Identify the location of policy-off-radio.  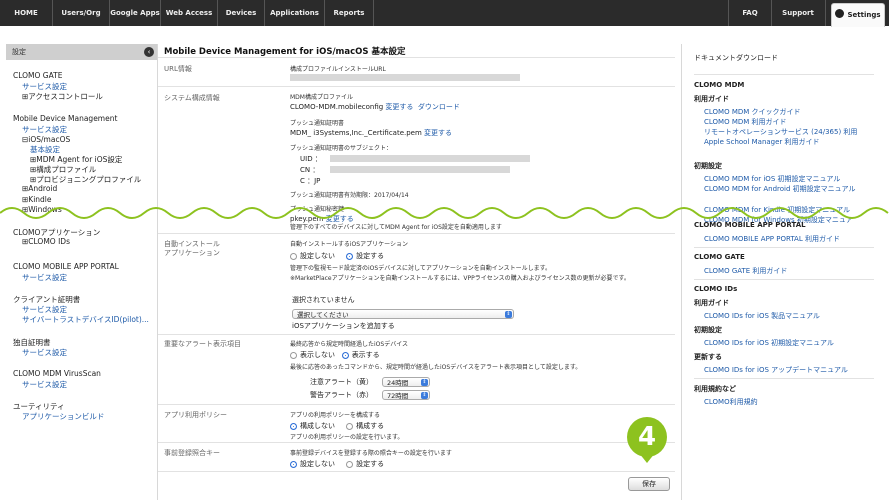
(293, 426).